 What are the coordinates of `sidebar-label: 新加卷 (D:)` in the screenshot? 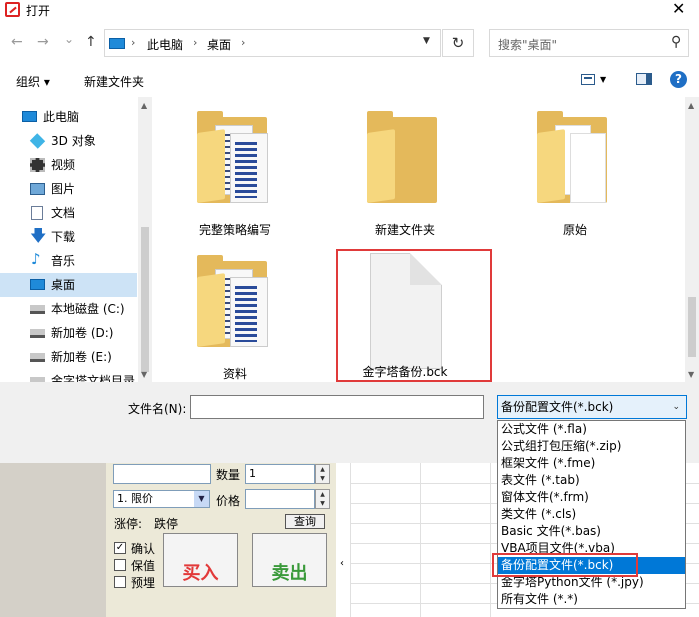 It's located at (82, 333).